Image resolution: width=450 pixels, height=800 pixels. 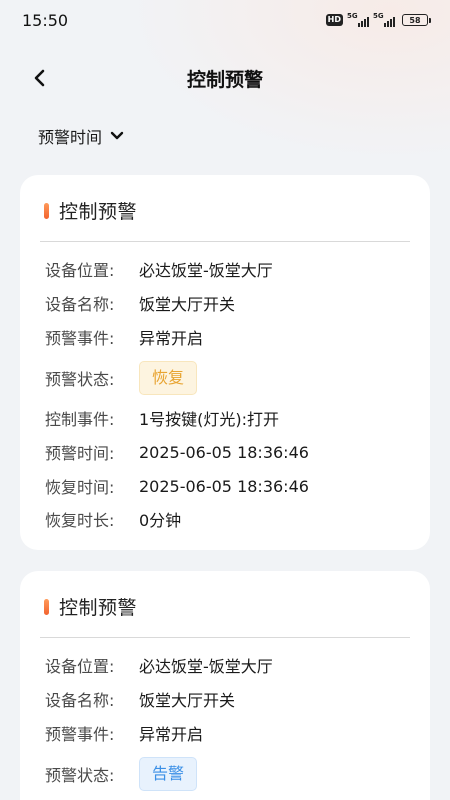 What do you see at coordinates (168, 378) in the screenshot?
I see `status-badge: 恢复` at bounding box center [168, 378].